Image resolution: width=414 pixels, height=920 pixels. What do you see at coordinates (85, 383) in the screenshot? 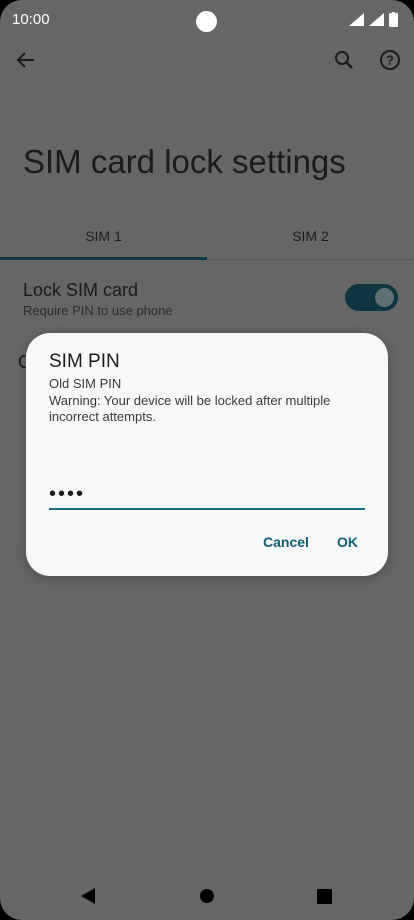
I see `dialog-subtitle: Old SIM PIN` at bounding box center [85, 383].